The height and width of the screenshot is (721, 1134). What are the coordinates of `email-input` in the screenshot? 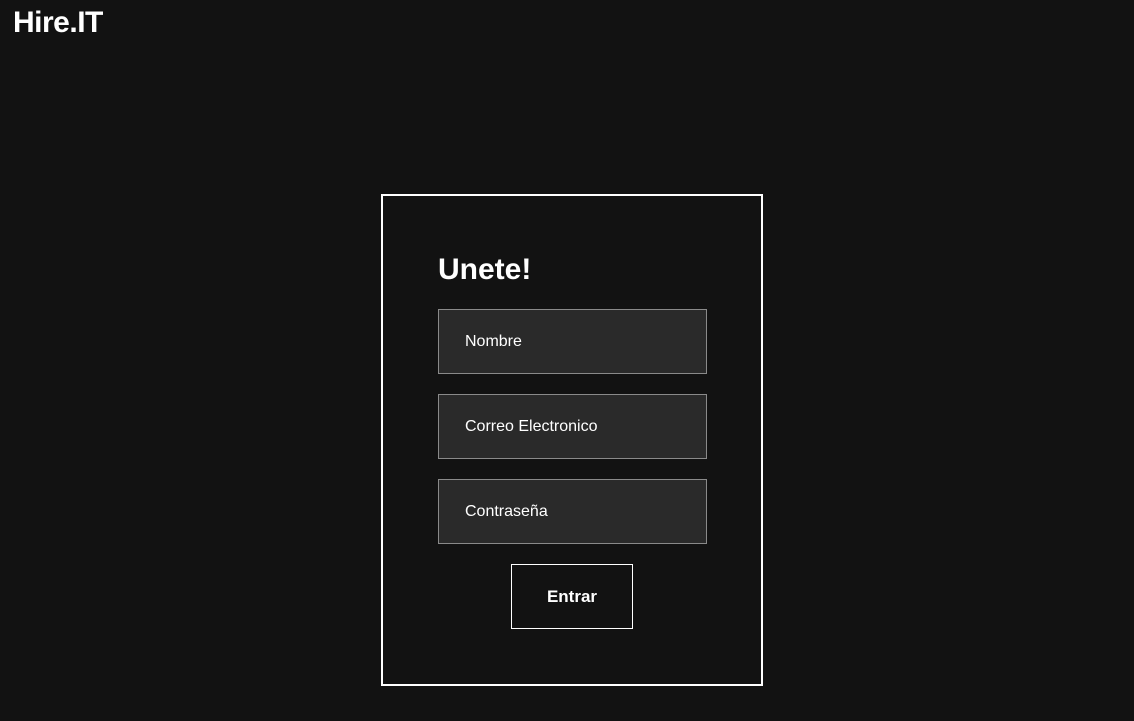 It's located at (572, 426).